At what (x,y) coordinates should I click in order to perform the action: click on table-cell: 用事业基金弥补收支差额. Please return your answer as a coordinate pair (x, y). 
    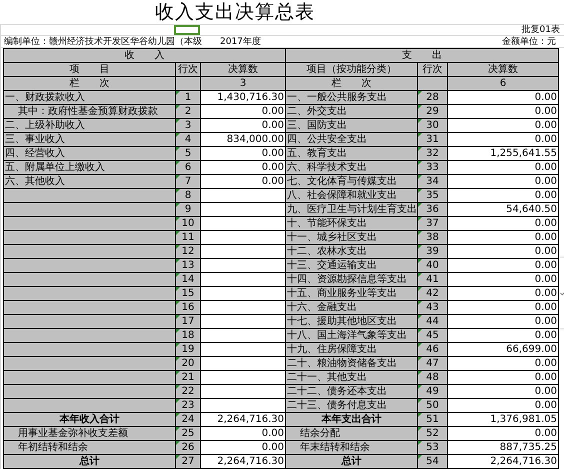
    Looking at the image, I should click on (90, 433).